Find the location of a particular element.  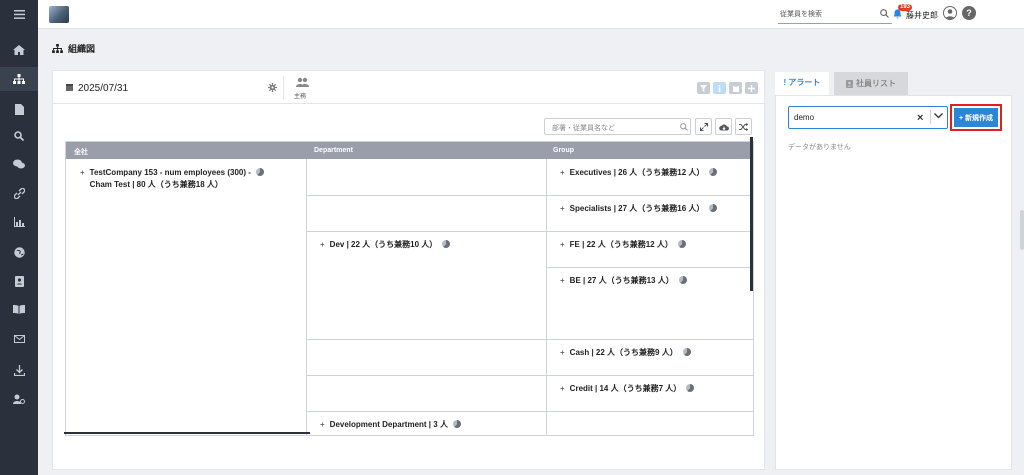

tab-employee-list: 社員リスト is located at coordinates (871, 83).